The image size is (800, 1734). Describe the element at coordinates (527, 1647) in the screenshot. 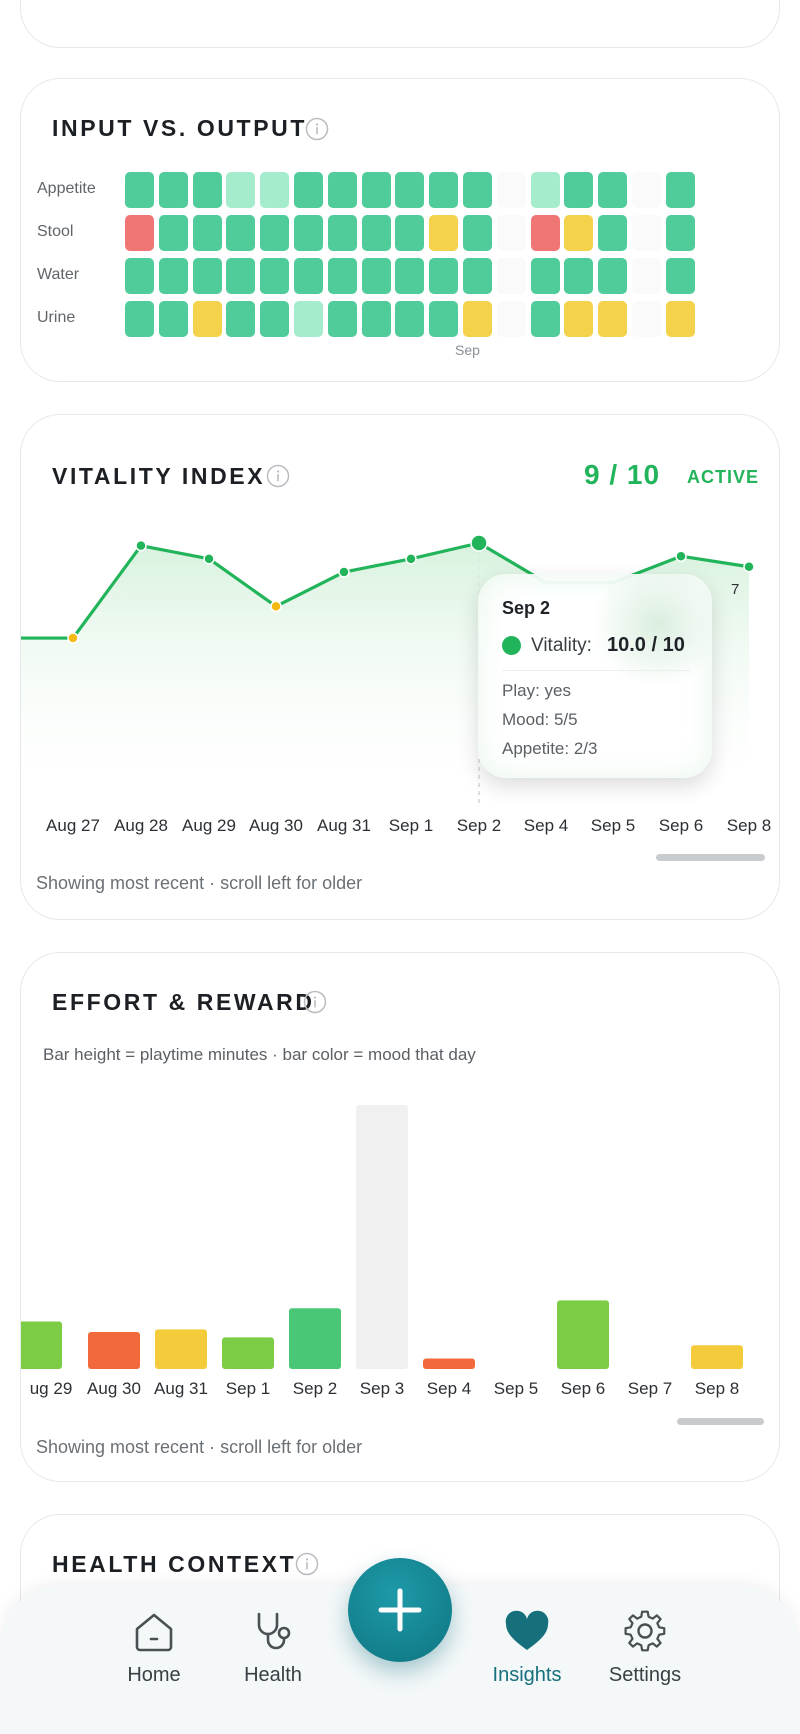

I see `nav-insights: Insights` at that location.